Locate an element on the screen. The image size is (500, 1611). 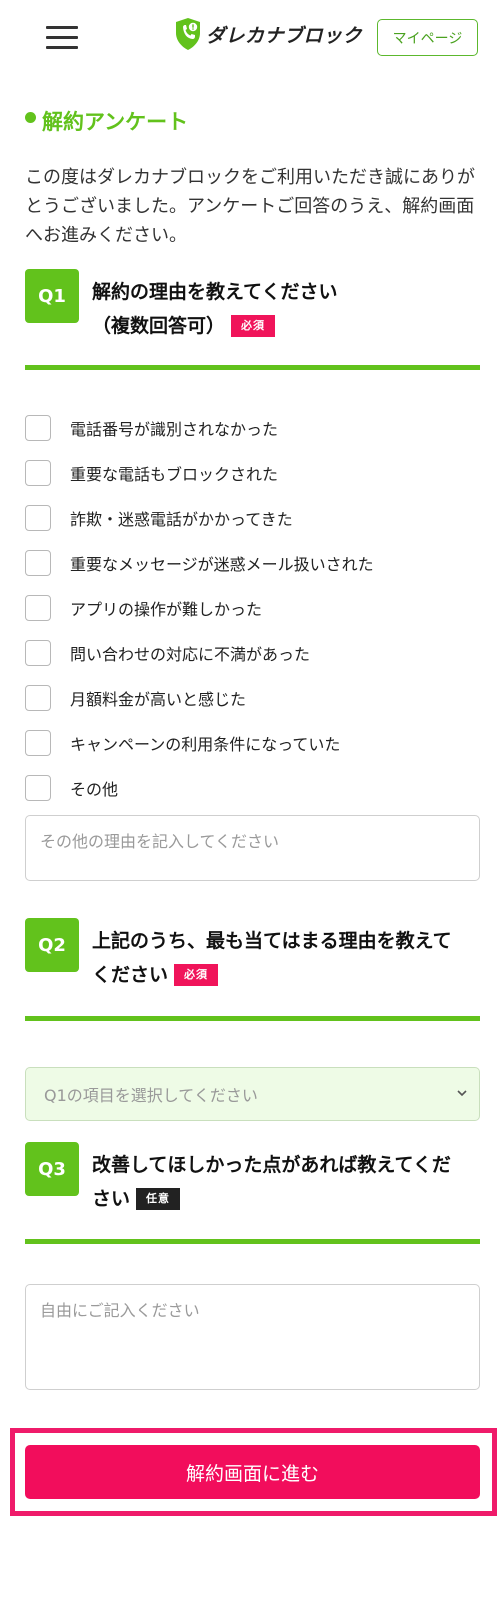
q1-divider is located at coordinates (252, 367).